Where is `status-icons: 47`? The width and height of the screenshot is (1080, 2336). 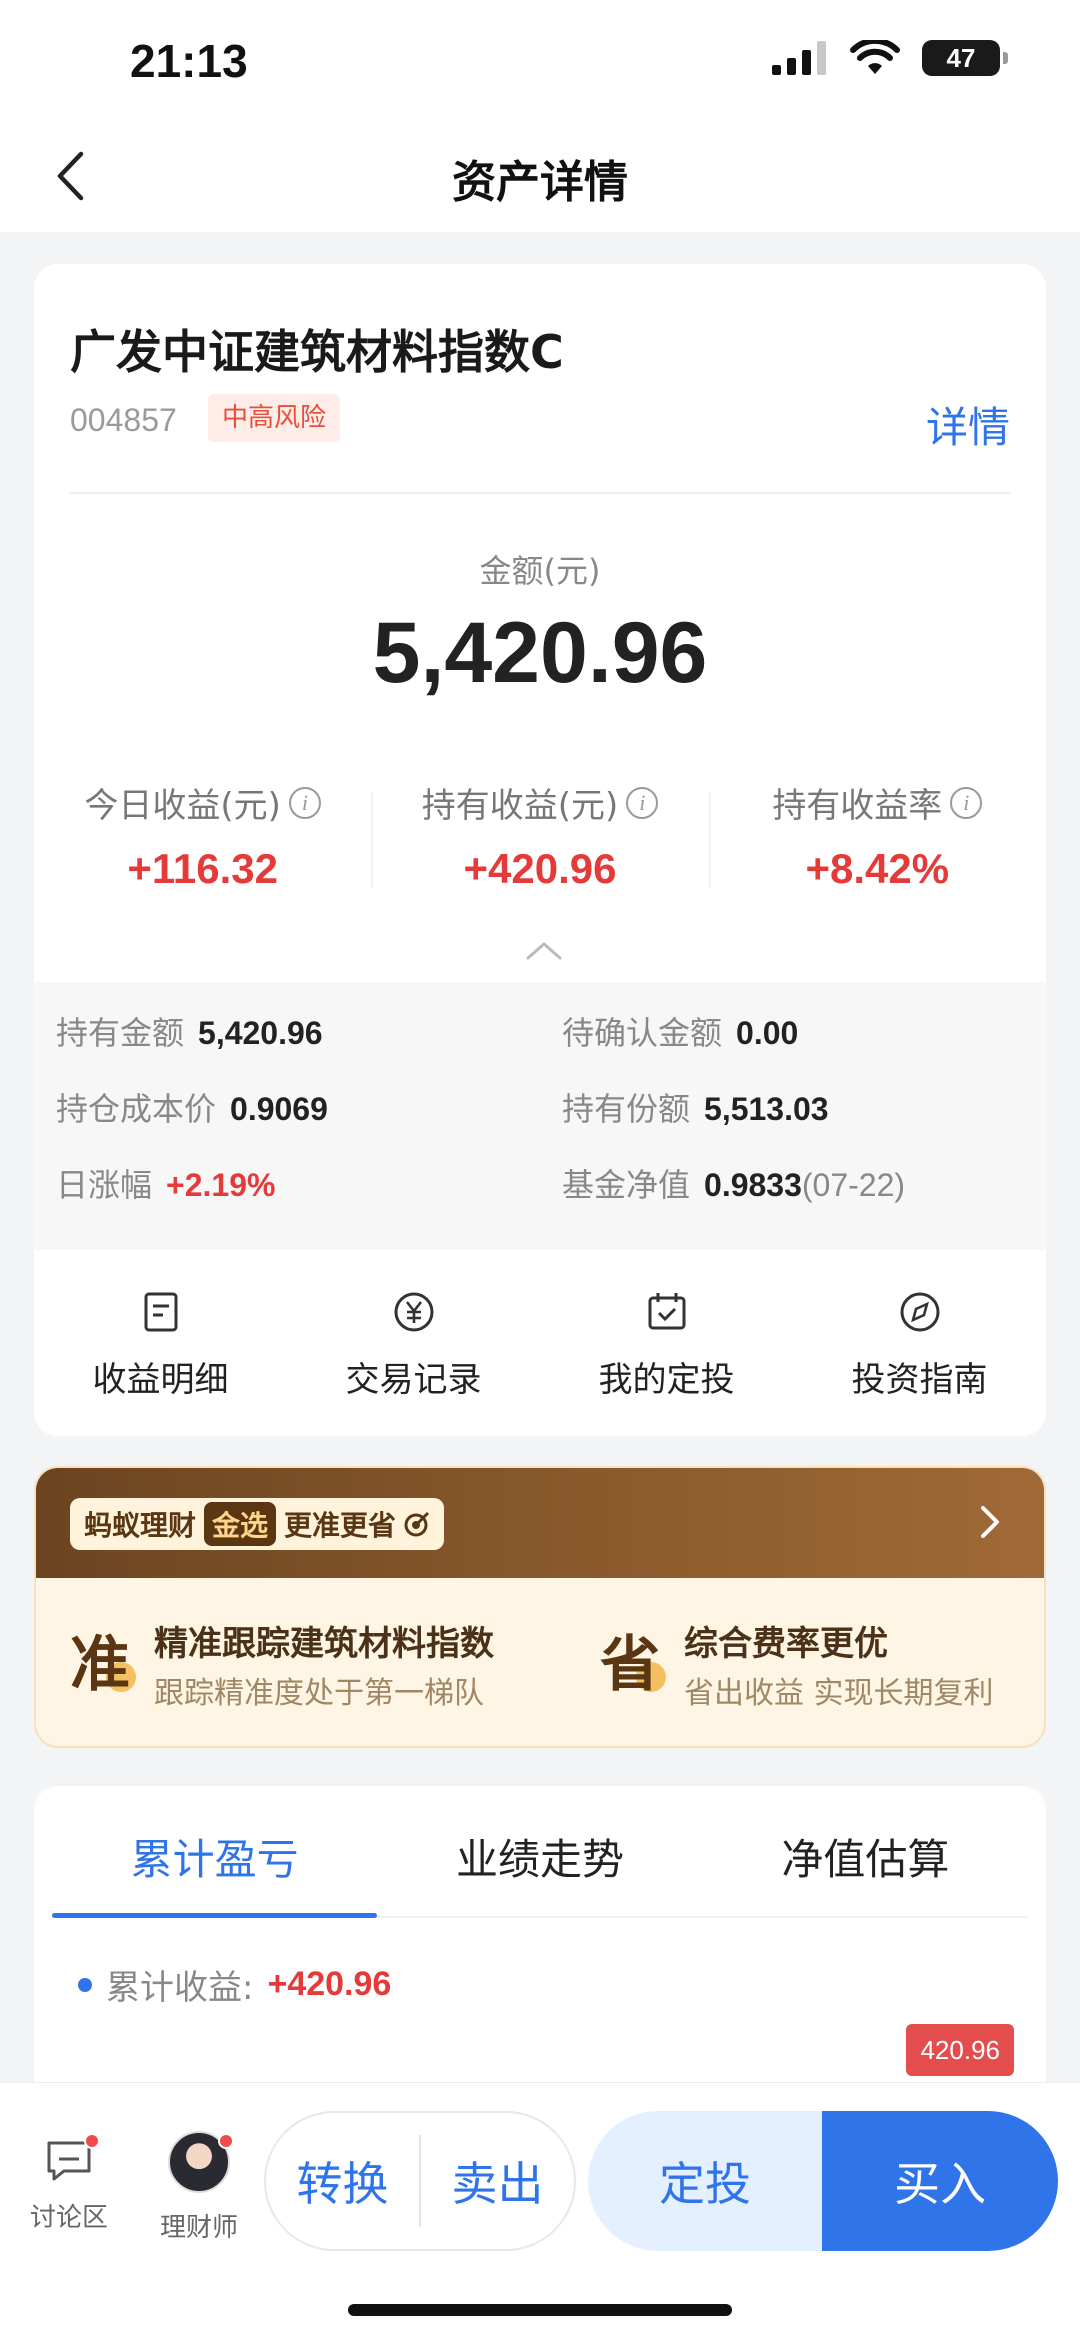
status-icons: 47 is located at coordinates (890, 58).